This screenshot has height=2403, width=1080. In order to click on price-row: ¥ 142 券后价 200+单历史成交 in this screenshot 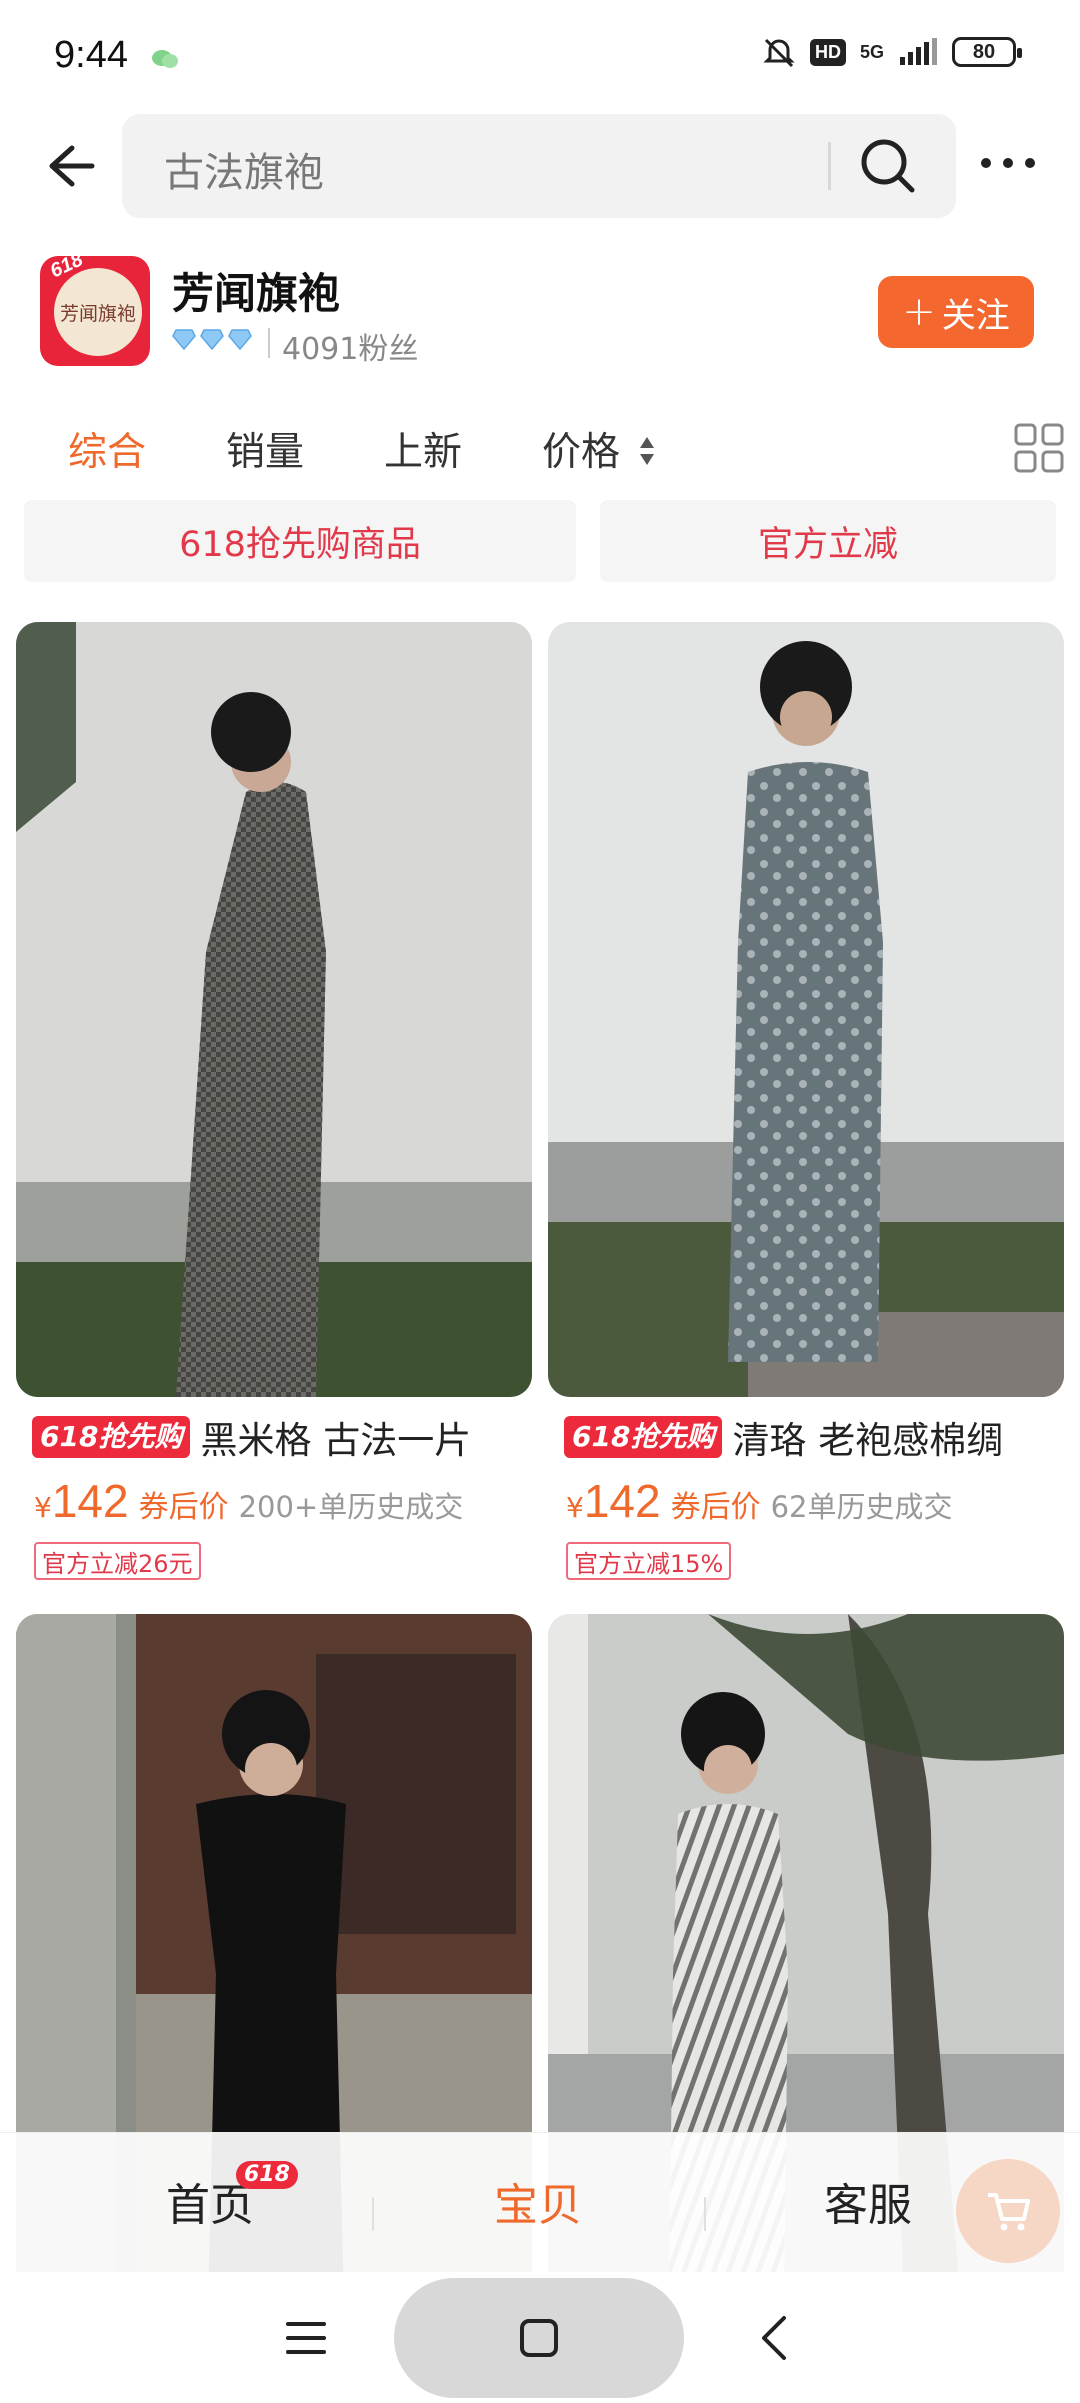, I will do `click(248, 1501)`.